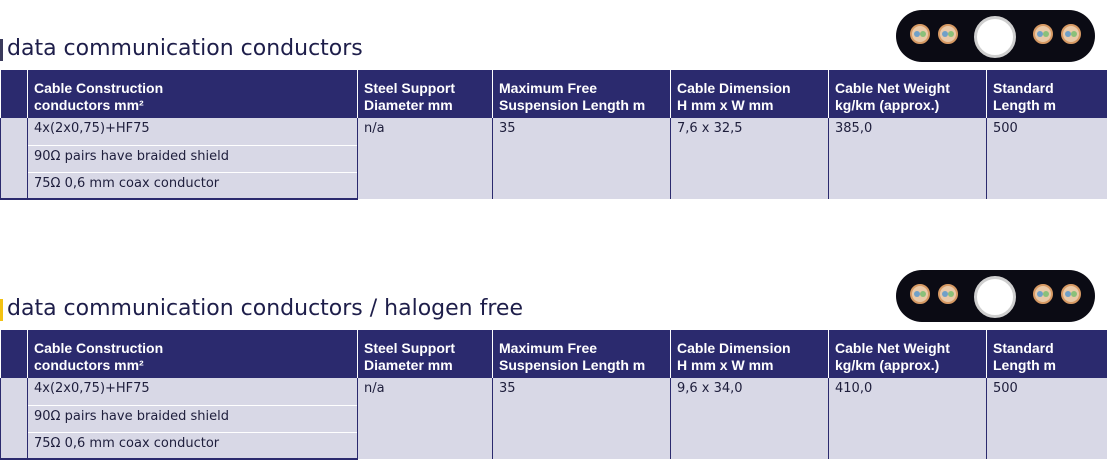 Image resolution: width=1107 pixels, height=470 pixels. What do you see at coordinates (907, 418) in the screenshot?
I see `cell-net-weight: 410,0` at bounding box center [907, 418].